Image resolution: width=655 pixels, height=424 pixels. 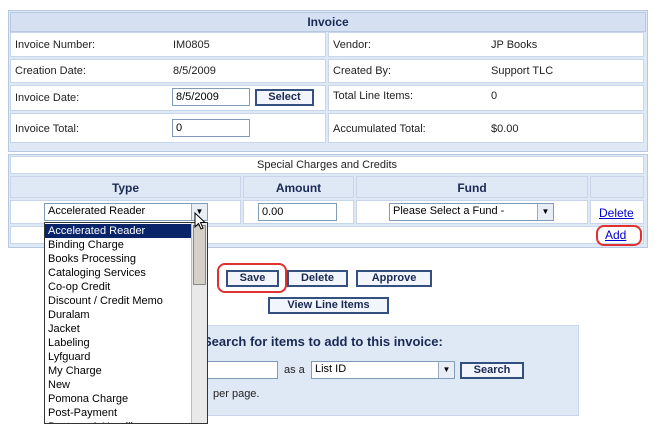 What do you see at coordinates (239, 370) in the screenshot?
I see `search-input` at bounding box center [239, 370].